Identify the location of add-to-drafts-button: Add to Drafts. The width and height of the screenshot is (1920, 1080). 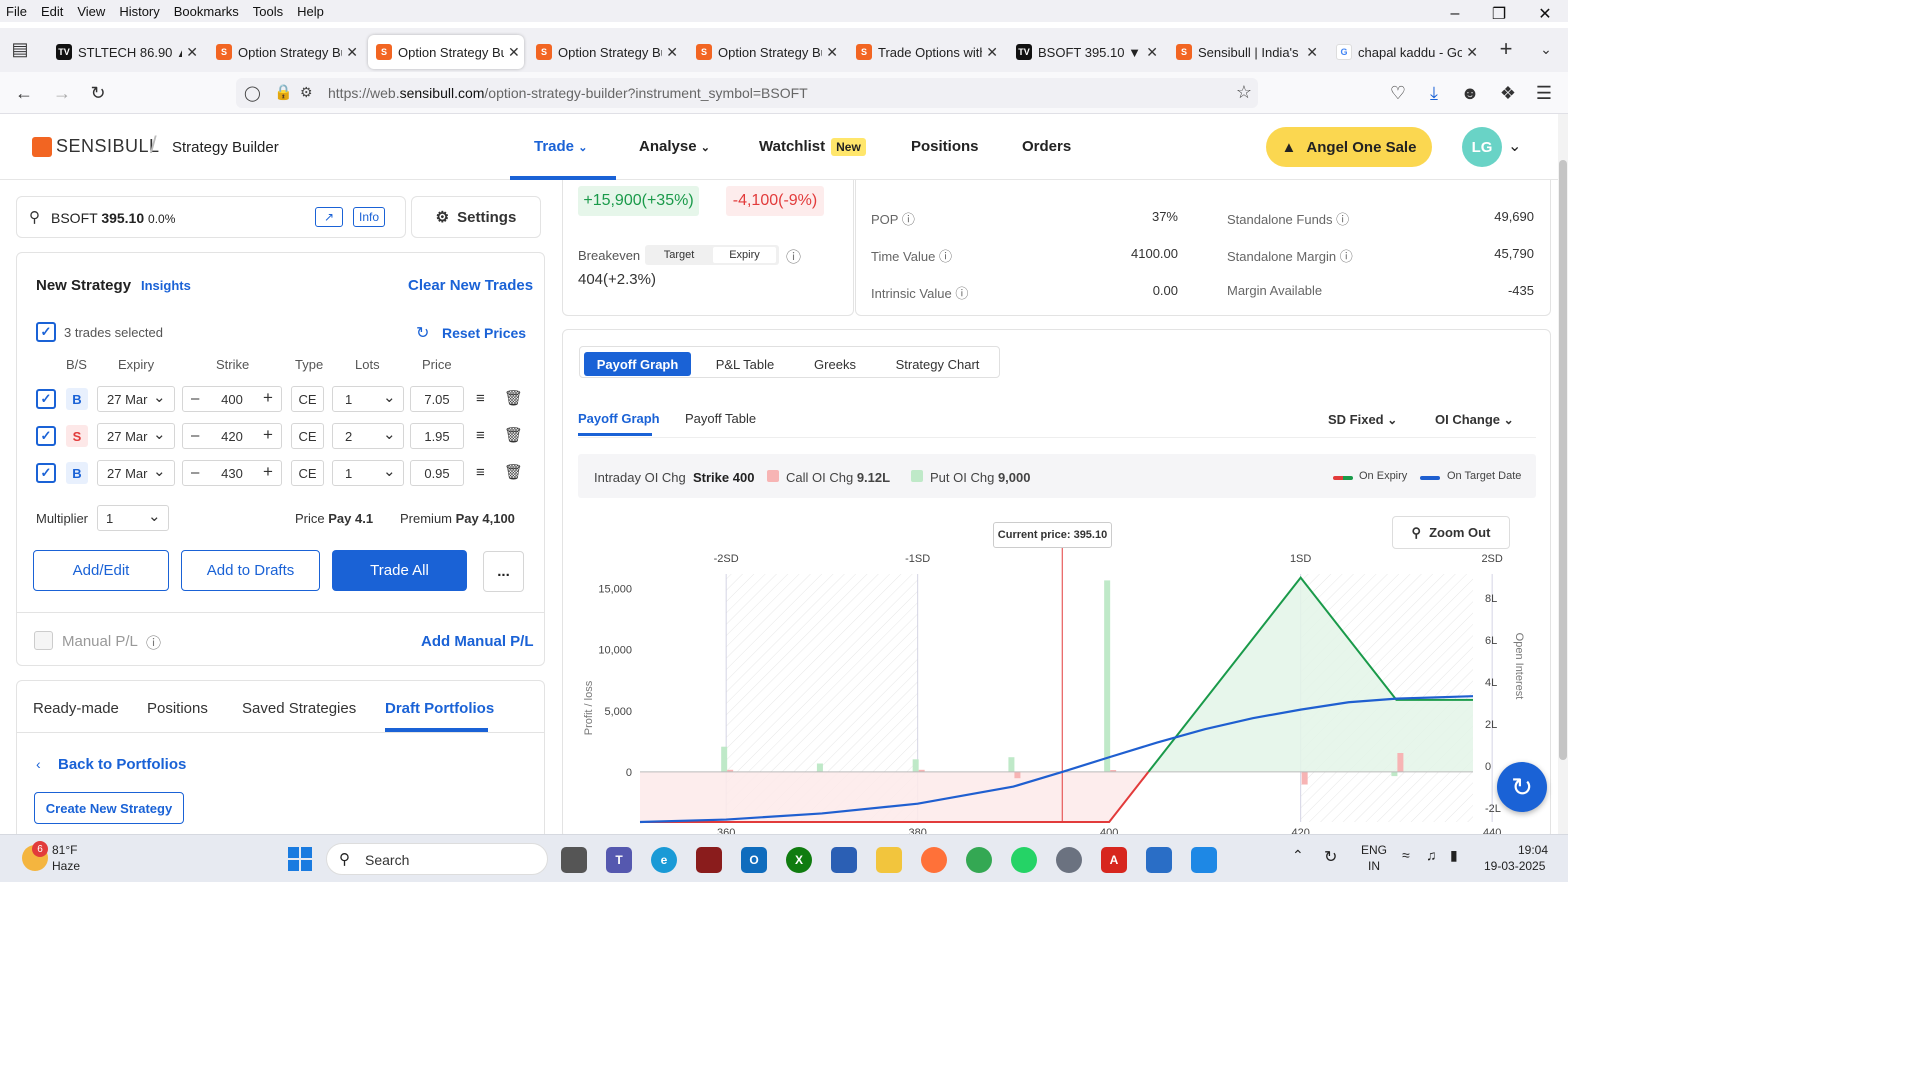
(250, 570).